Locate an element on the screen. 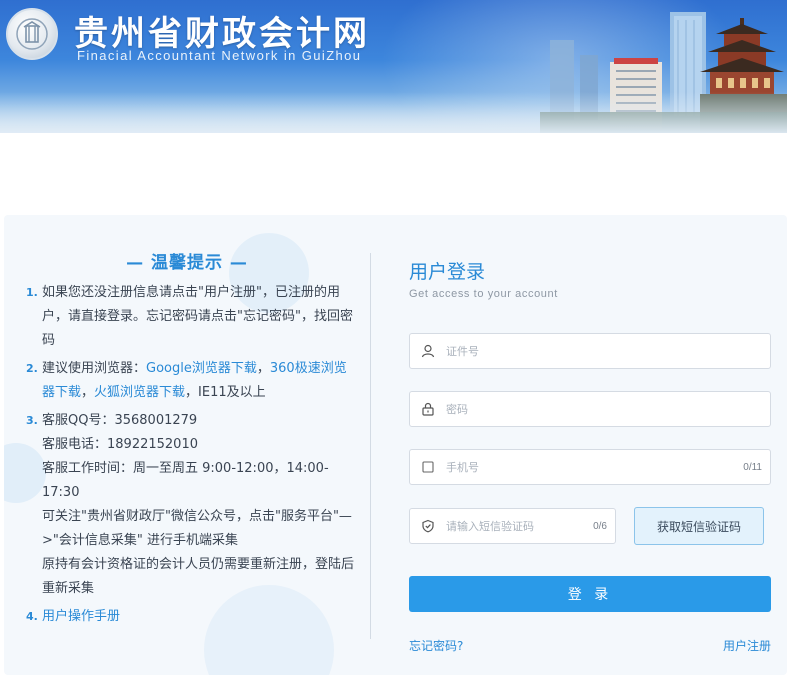 This screenshot has width=787, height=681. phone-input is located at coordinates (595, 467).